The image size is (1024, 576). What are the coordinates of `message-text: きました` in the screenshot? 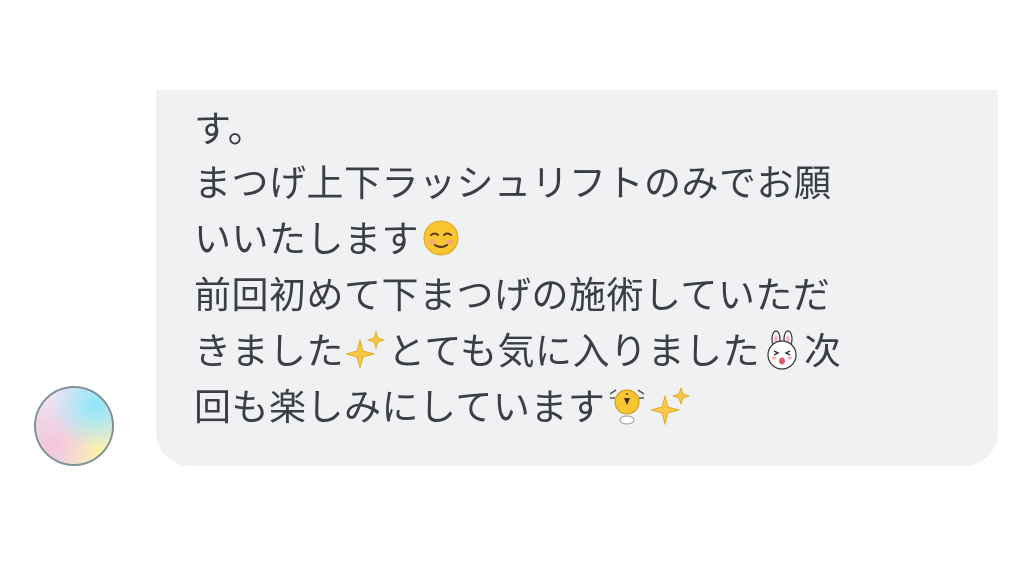 It's located at (269, 351).